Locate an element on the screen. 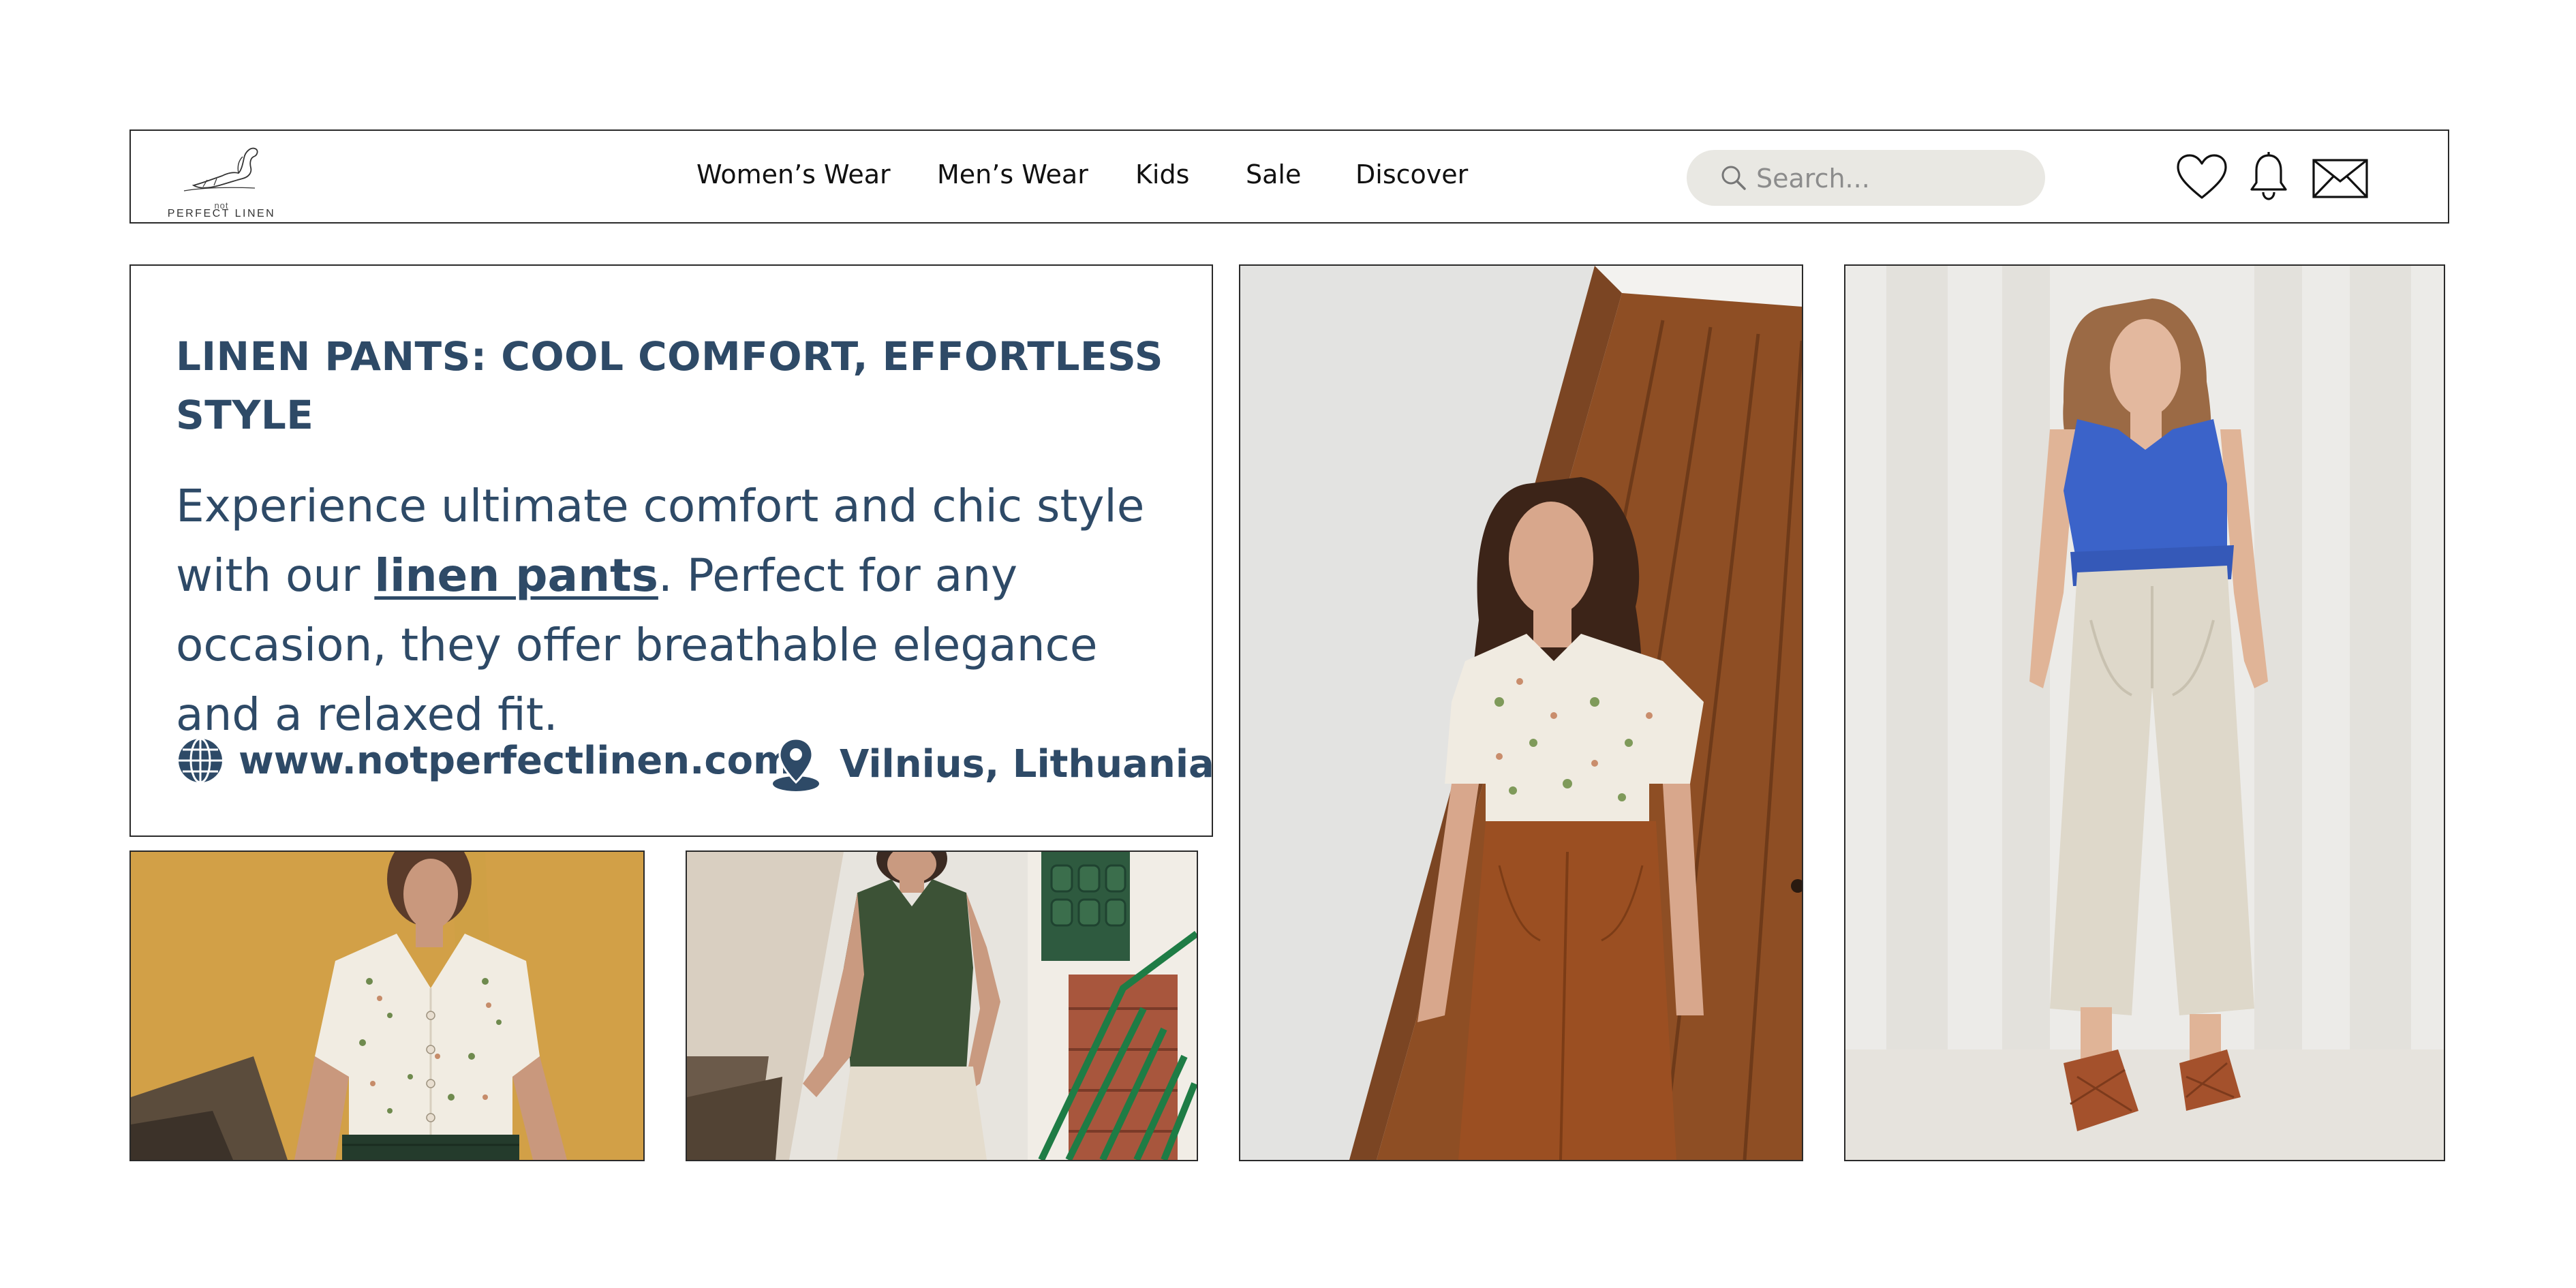  nav-link-discover: Discover is located at coordinates (1411, 174).